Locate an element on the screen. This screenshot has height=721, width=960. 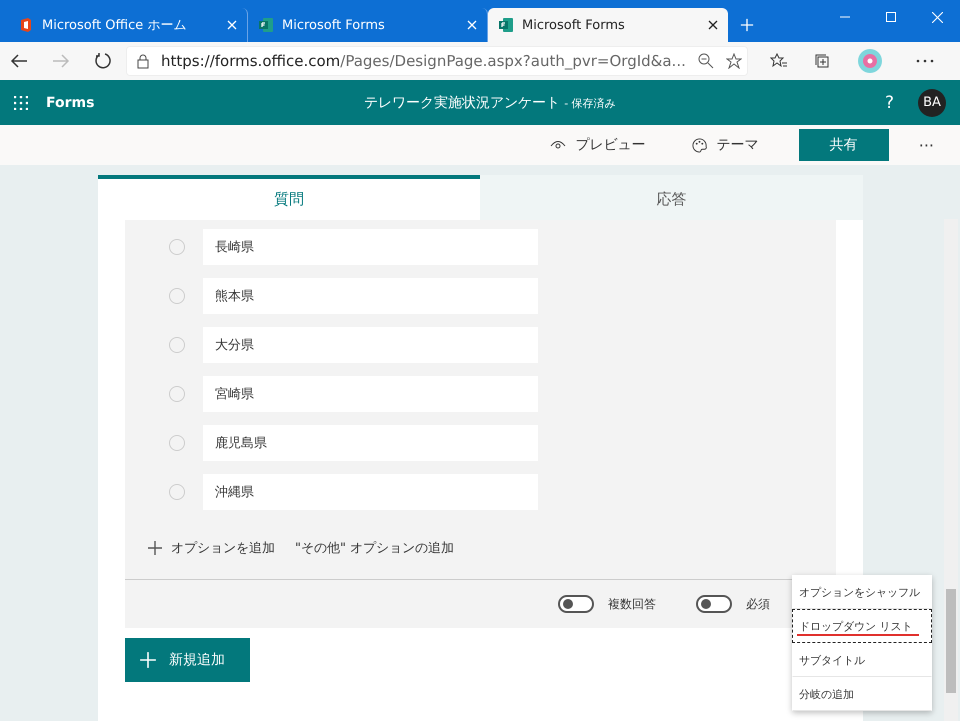
option-field: 大分県 is located at coordinates (370, 344).